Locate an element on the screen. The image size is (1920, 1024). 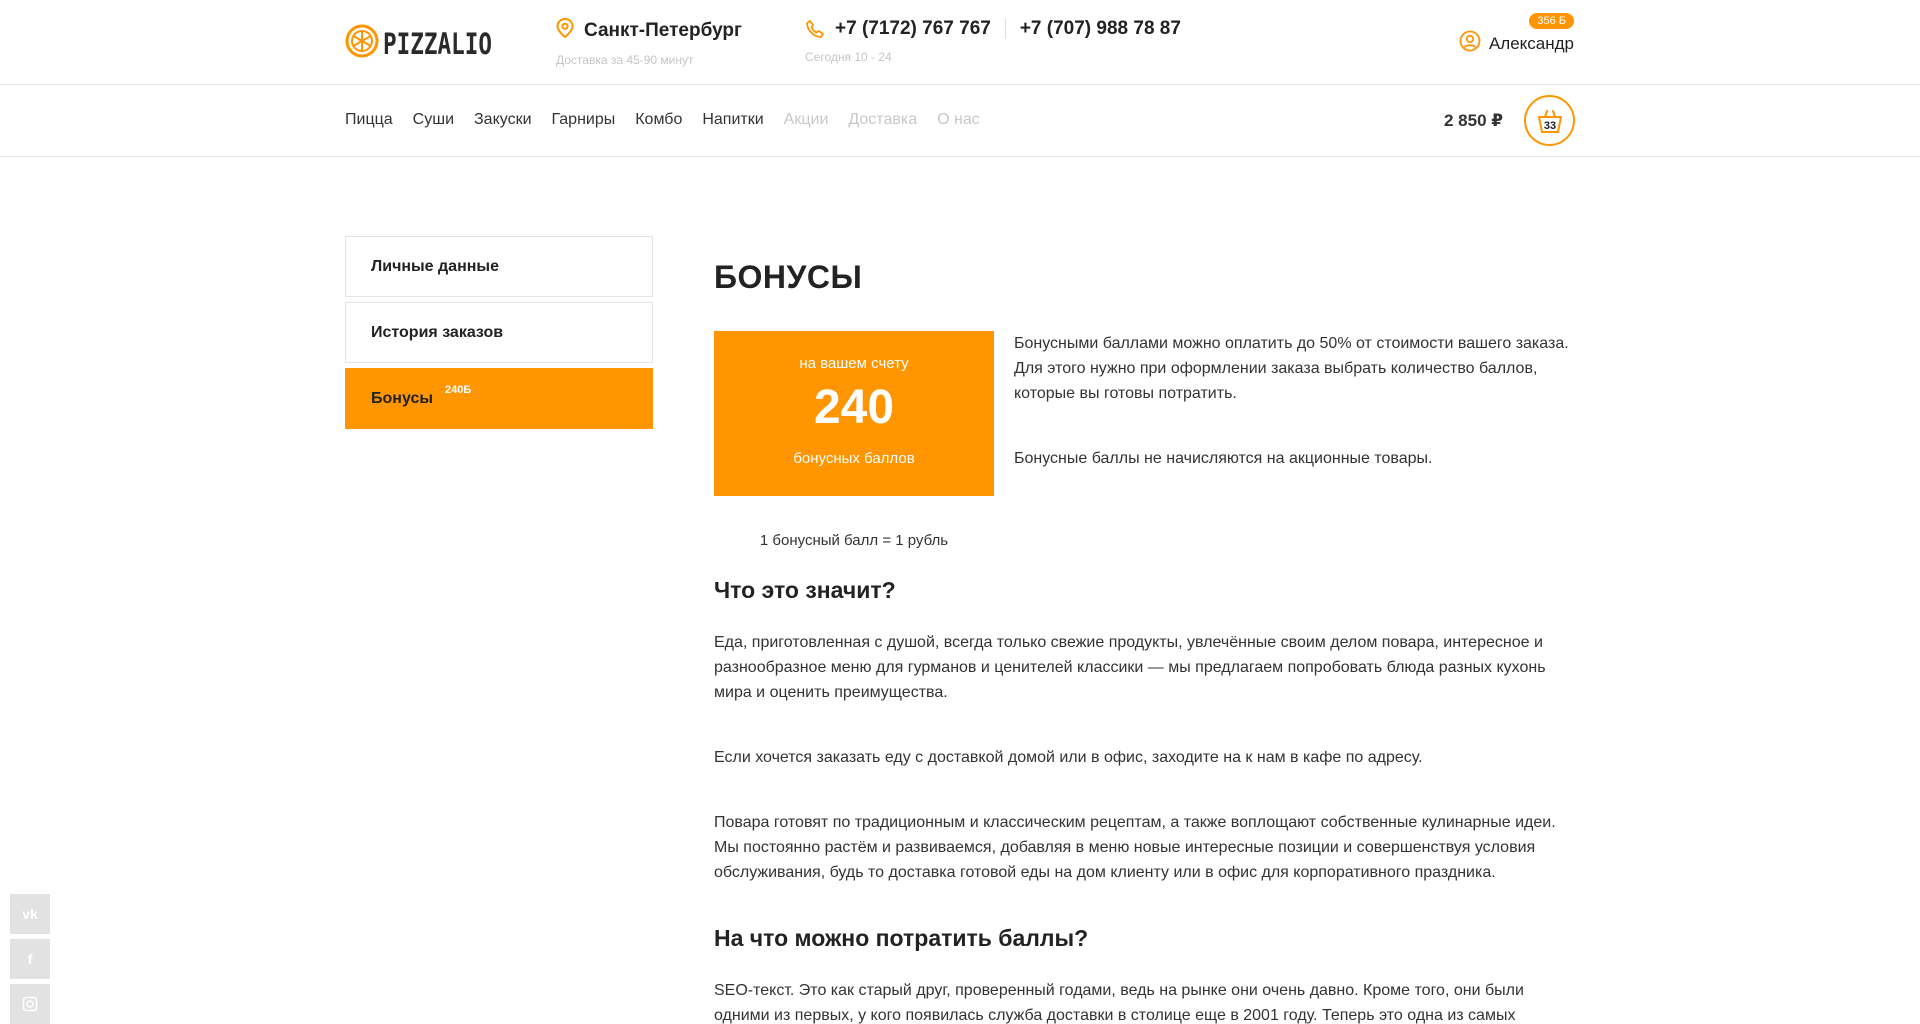
instagram-icon is located at coordinates (30, 1004).